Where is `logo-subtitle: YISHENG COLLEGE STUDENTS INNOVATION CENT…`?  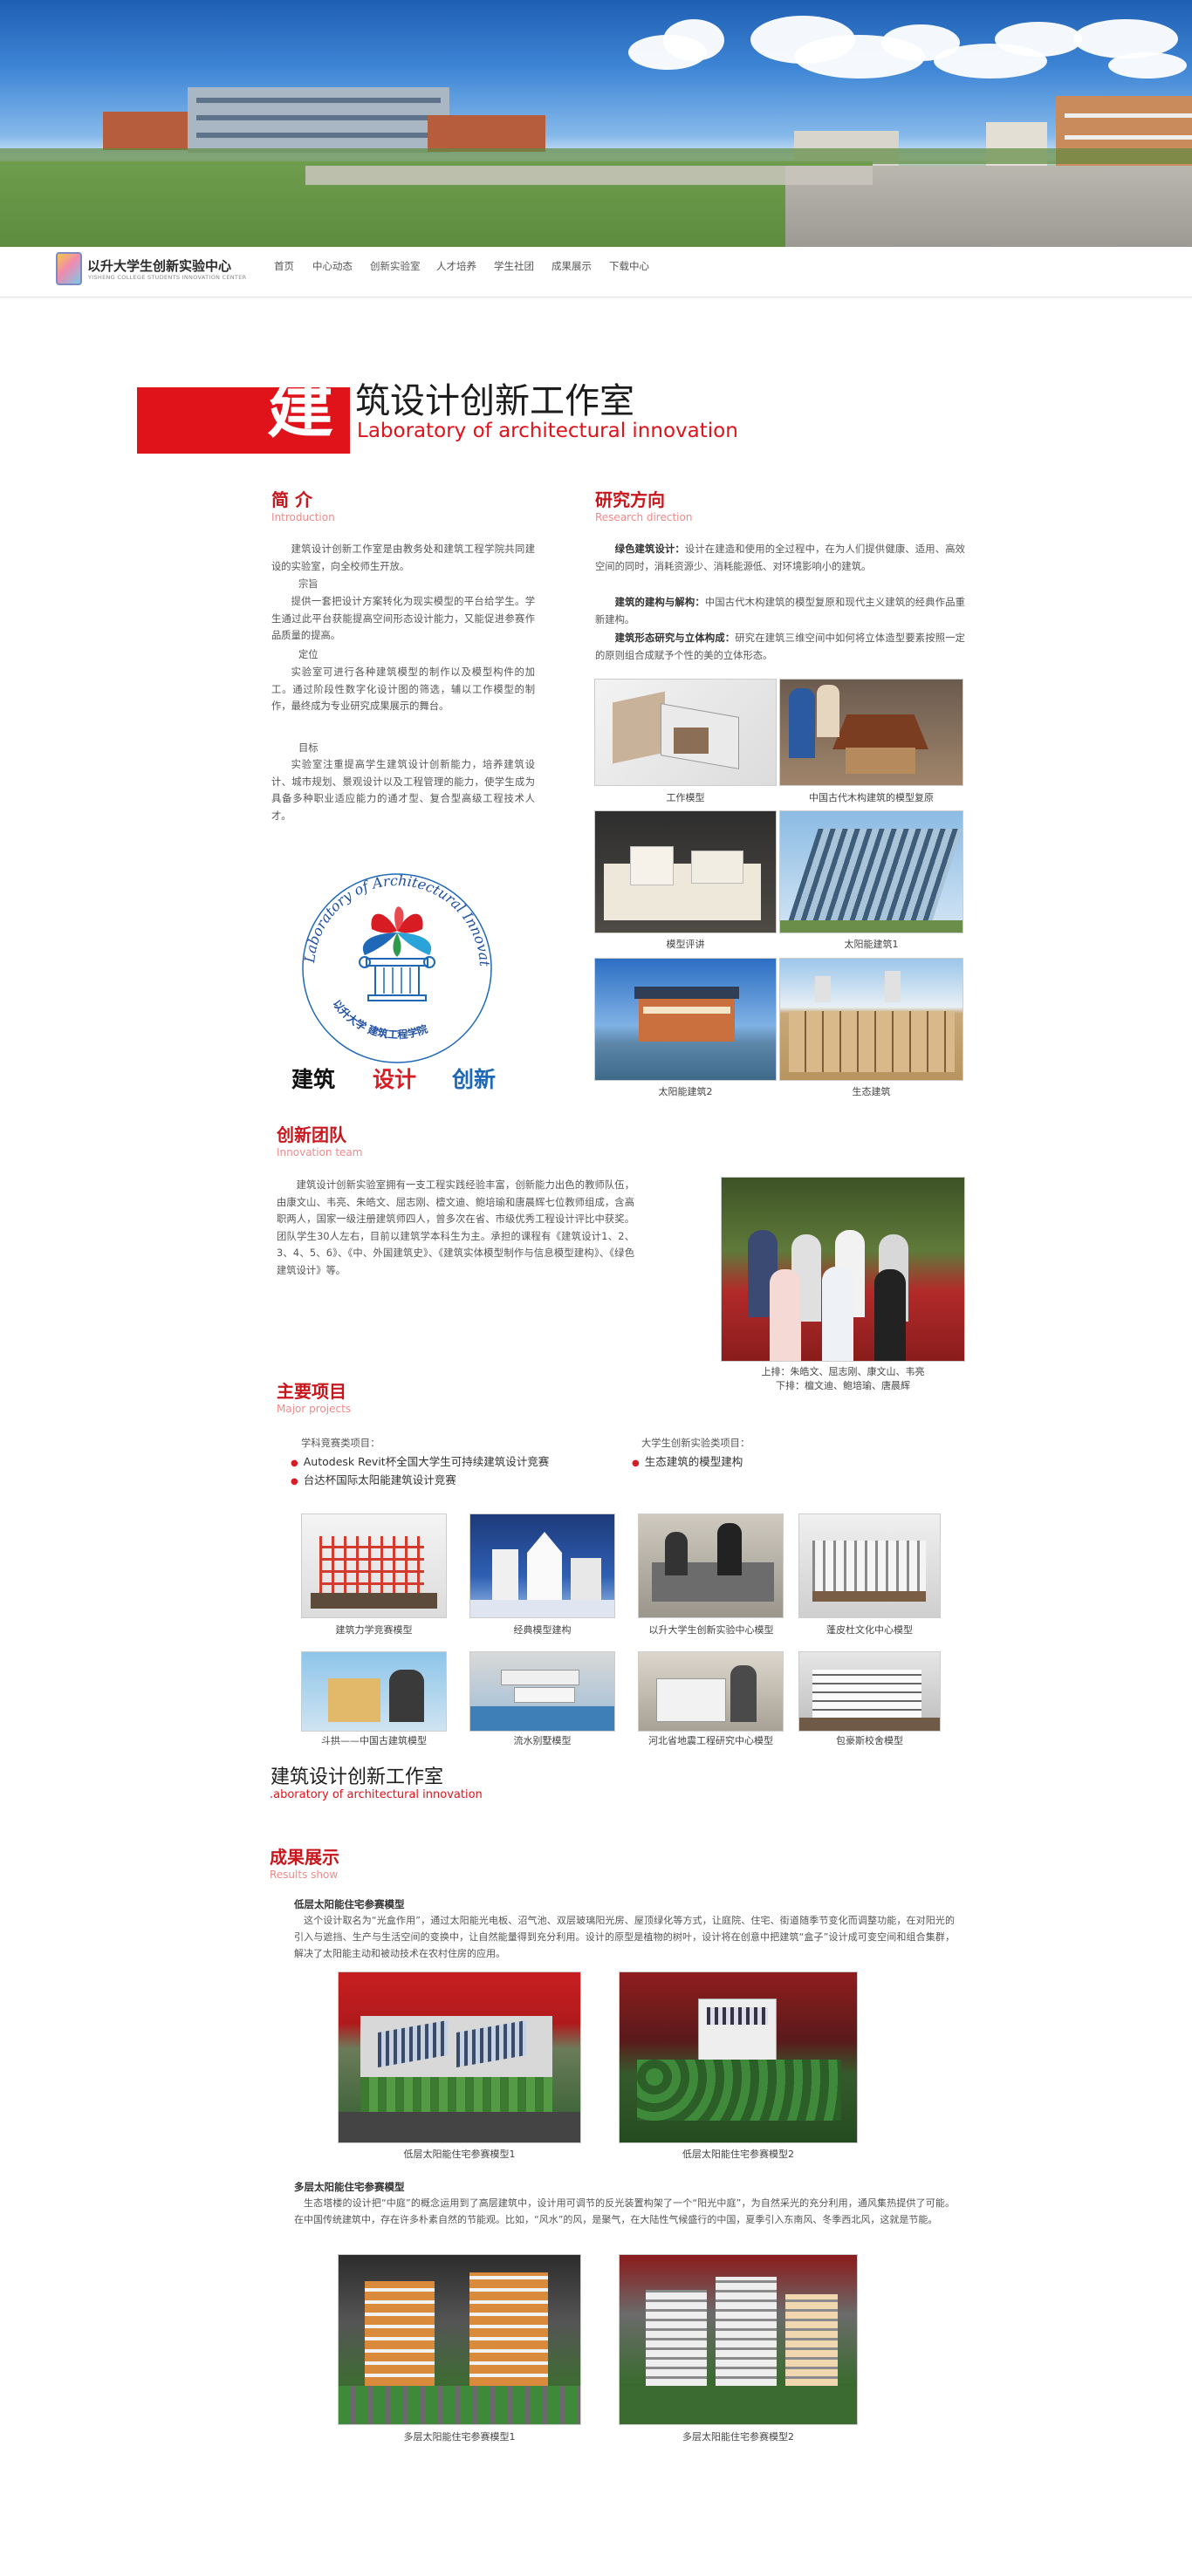
logo-subtitle: YISHENG COLLEGE STUDENTS INNOVATION CENT… is located at coordinates (167, 277).